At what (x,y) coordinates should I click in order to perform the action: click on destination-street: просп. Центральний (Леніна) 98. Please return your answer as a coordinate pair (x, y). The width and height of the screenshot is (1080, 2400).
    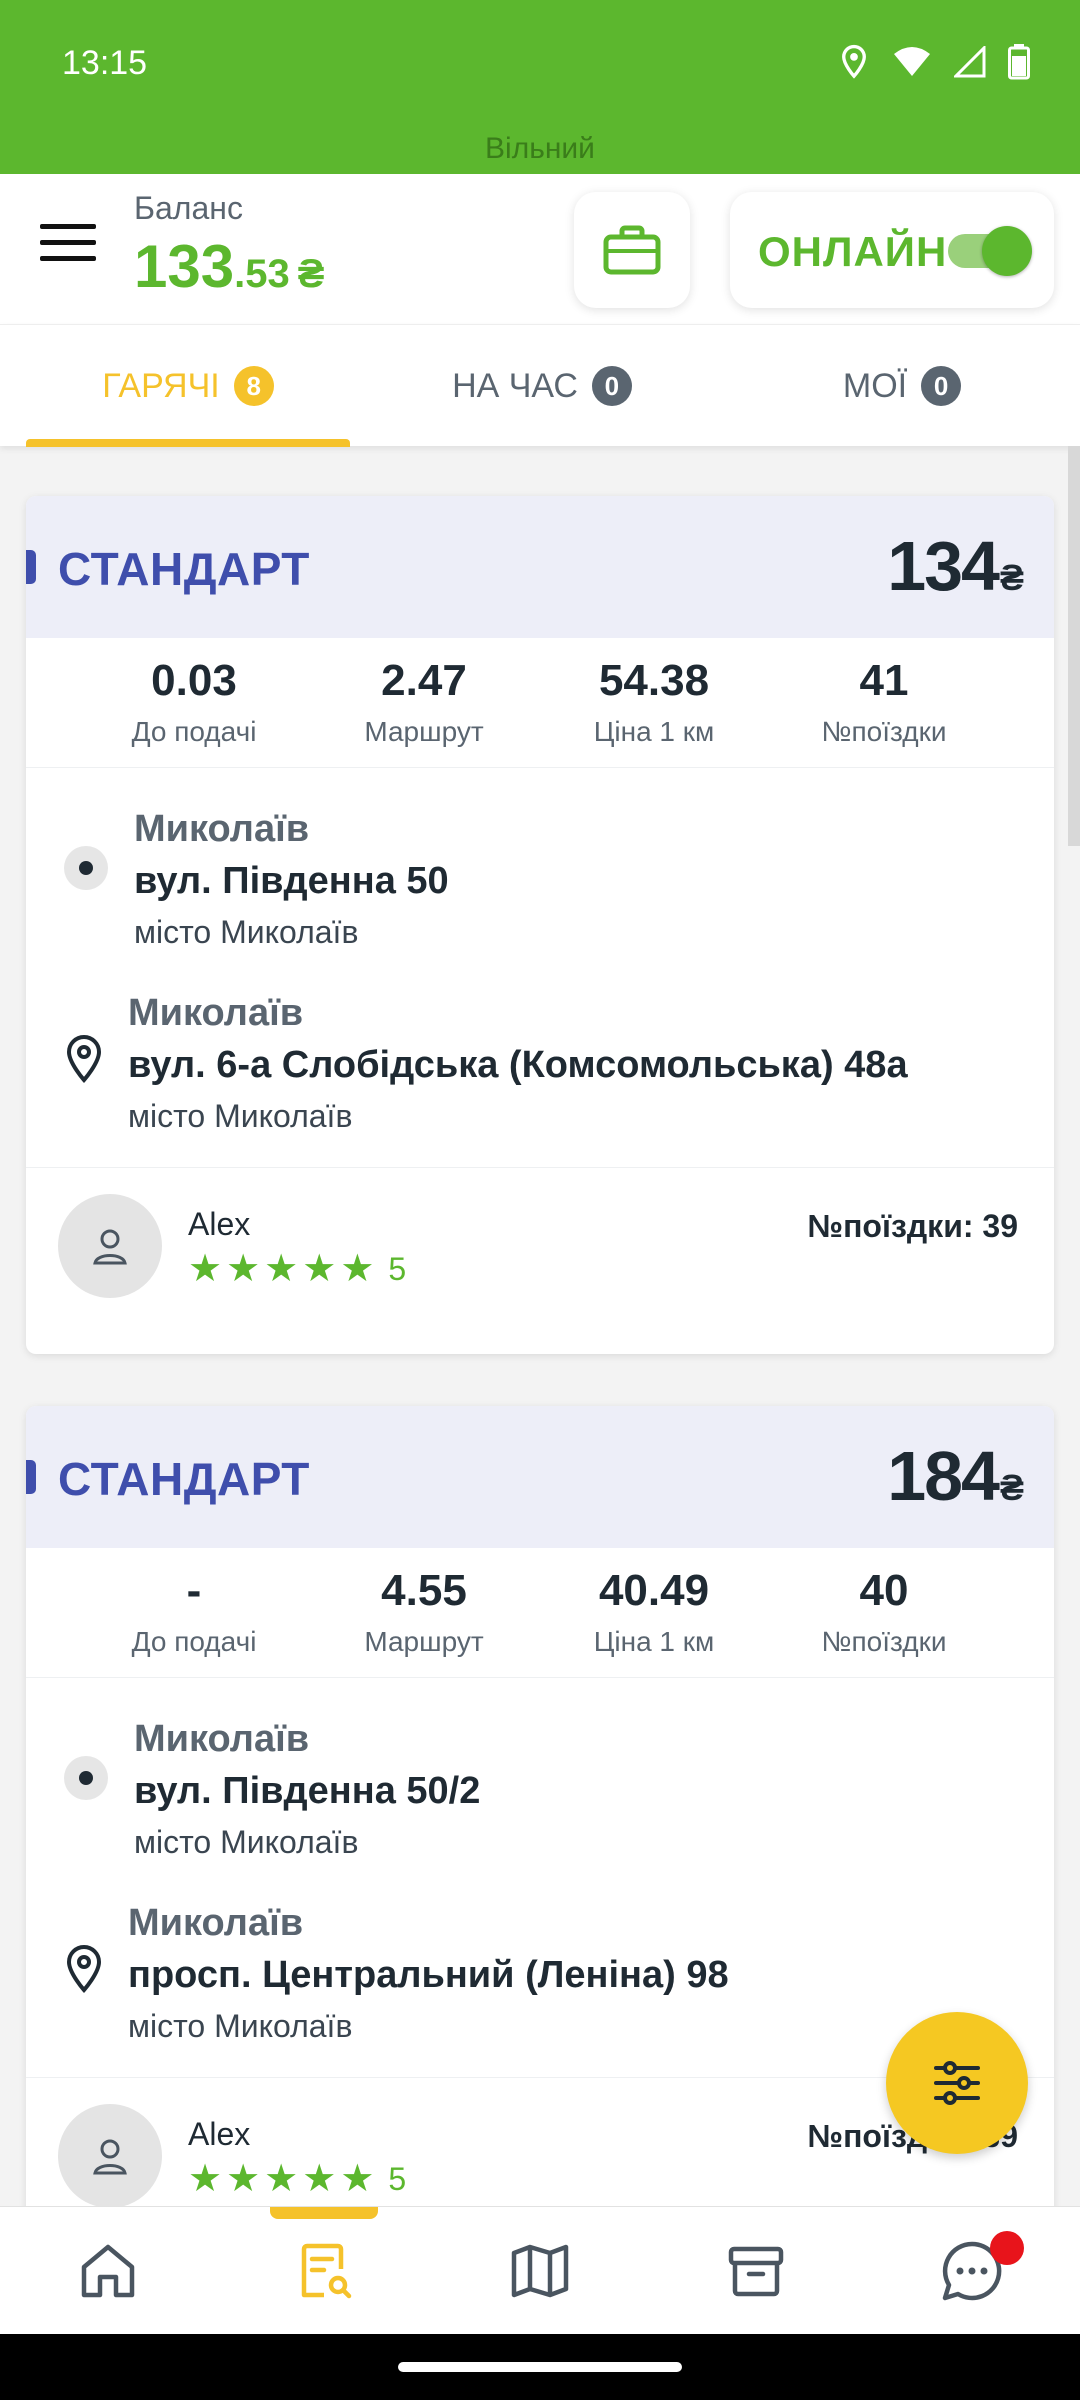
    Looking at the image, I should click on (428, 1975).